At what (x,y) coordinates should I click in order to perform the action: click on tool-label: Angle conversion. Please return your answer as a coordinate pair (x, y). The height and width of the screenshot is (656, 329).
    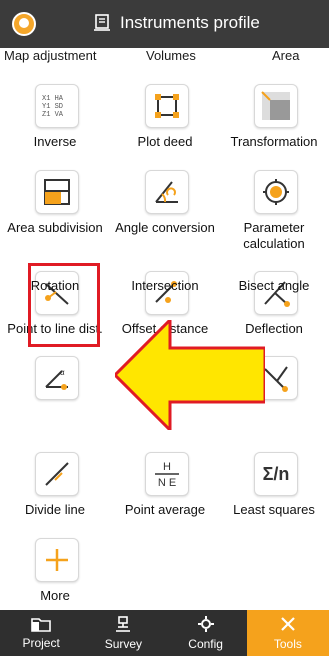
    Looking at the image, I should click on (165, 227).